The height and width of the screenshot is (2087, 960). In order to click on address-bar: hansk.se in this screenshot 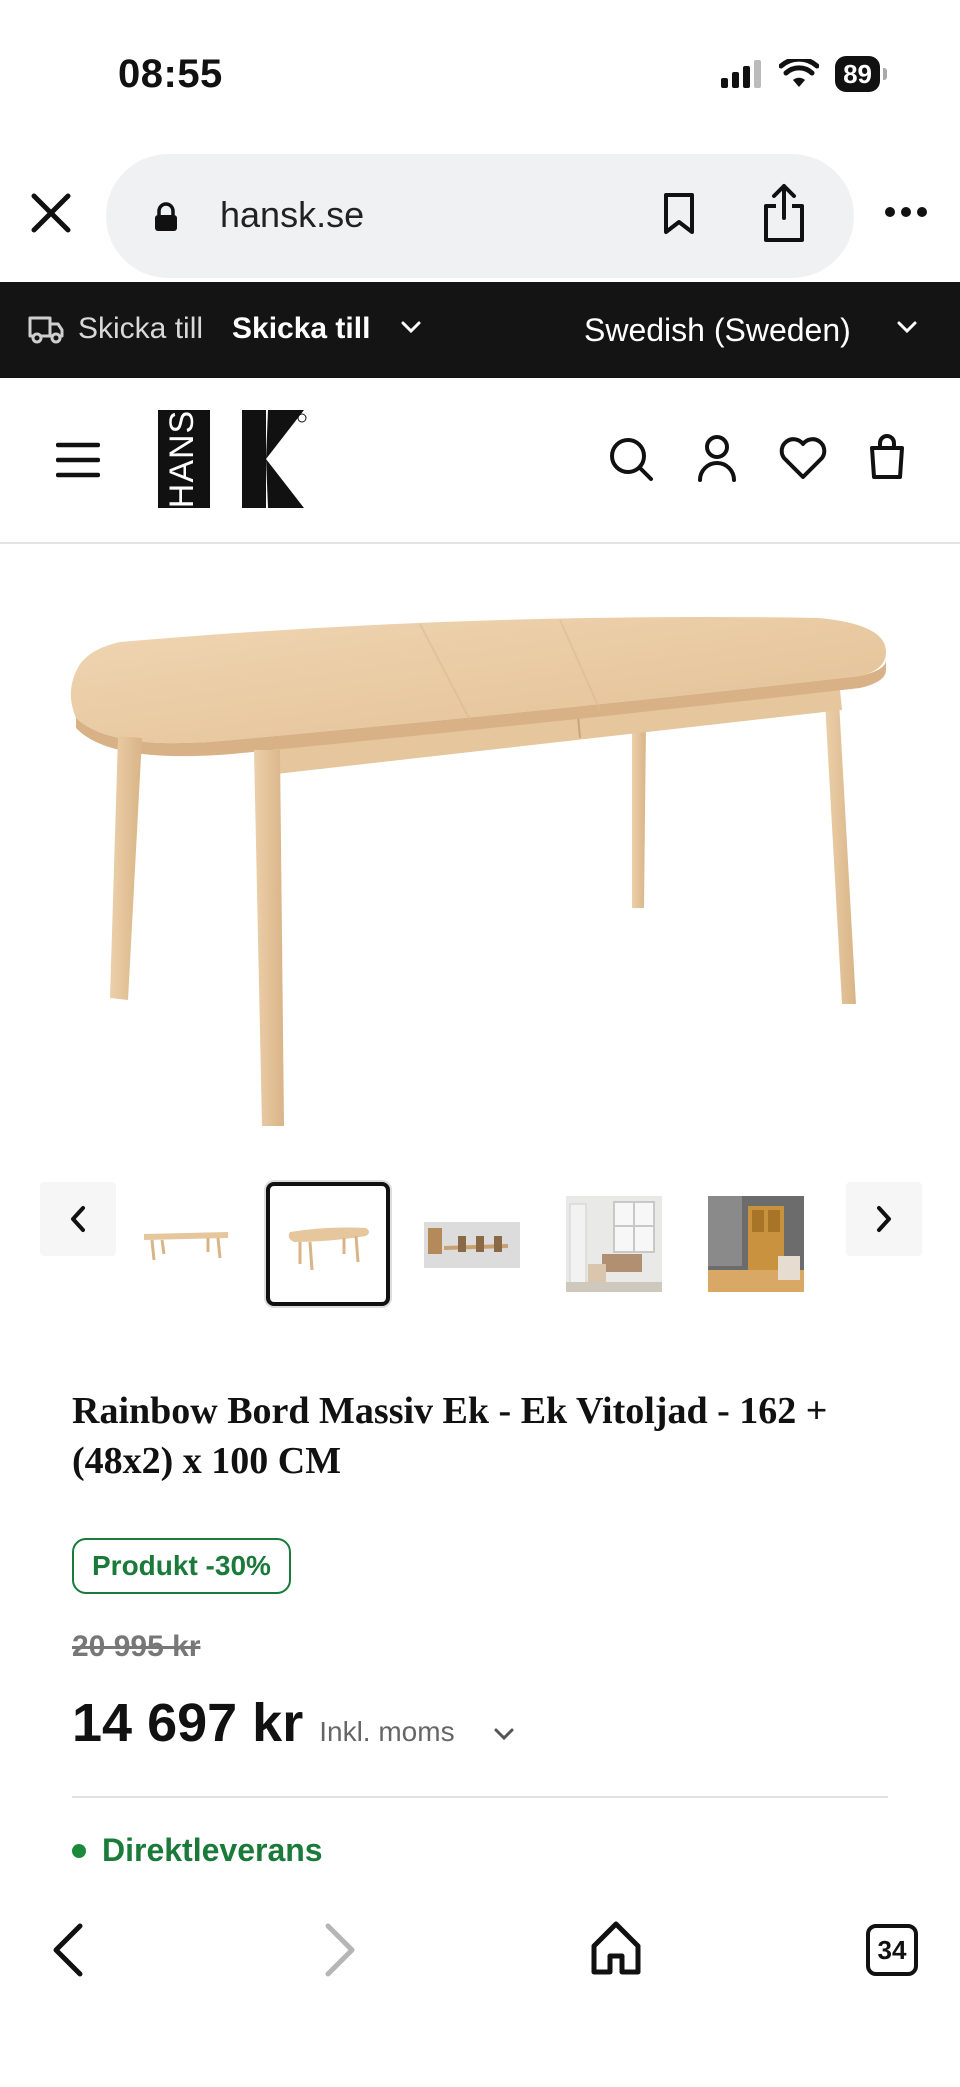, I will do `click(480, 216)`.